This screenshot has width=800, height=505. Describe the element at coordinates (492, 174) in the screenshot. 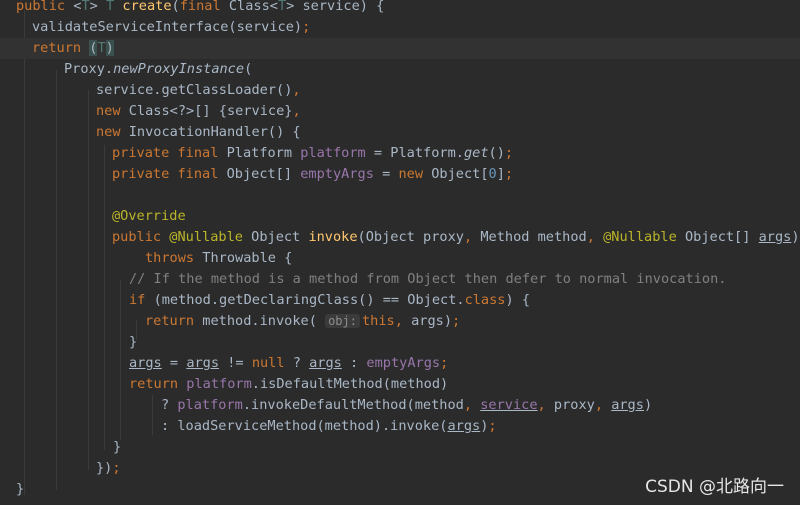

I see `code-token: 0` at that location.